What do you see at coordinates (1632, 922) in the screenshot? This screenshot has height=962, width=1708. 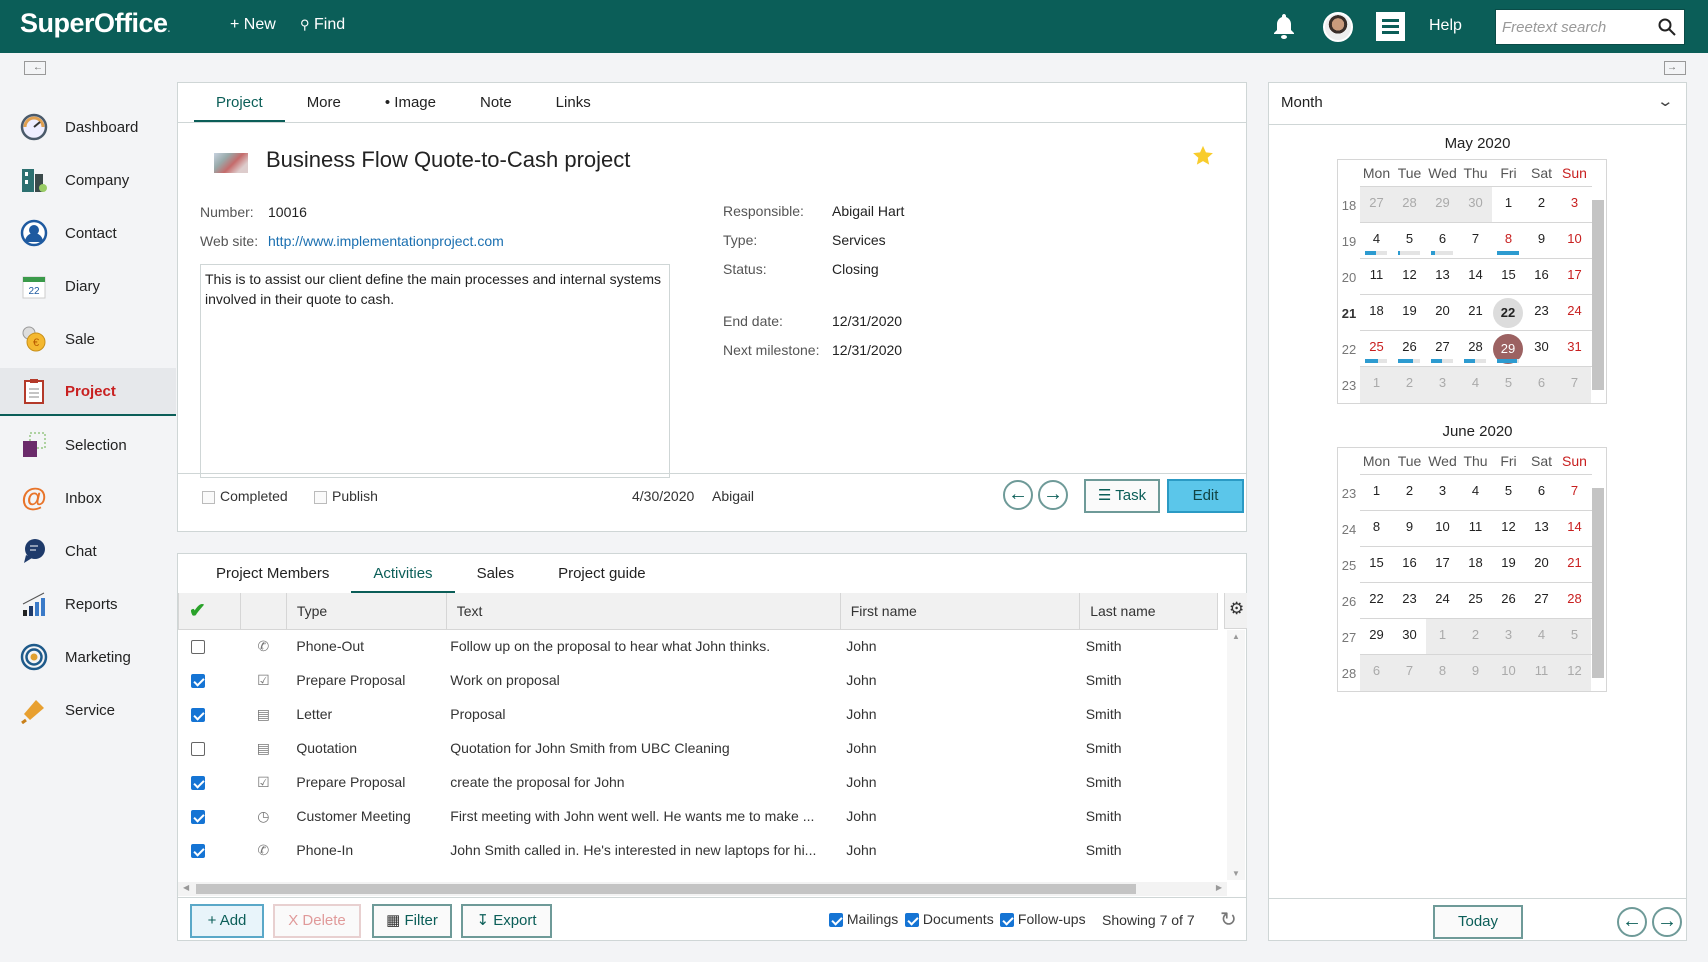 I see `previous-month-arrow-icon: ←` at bounding box center [1632, 922].